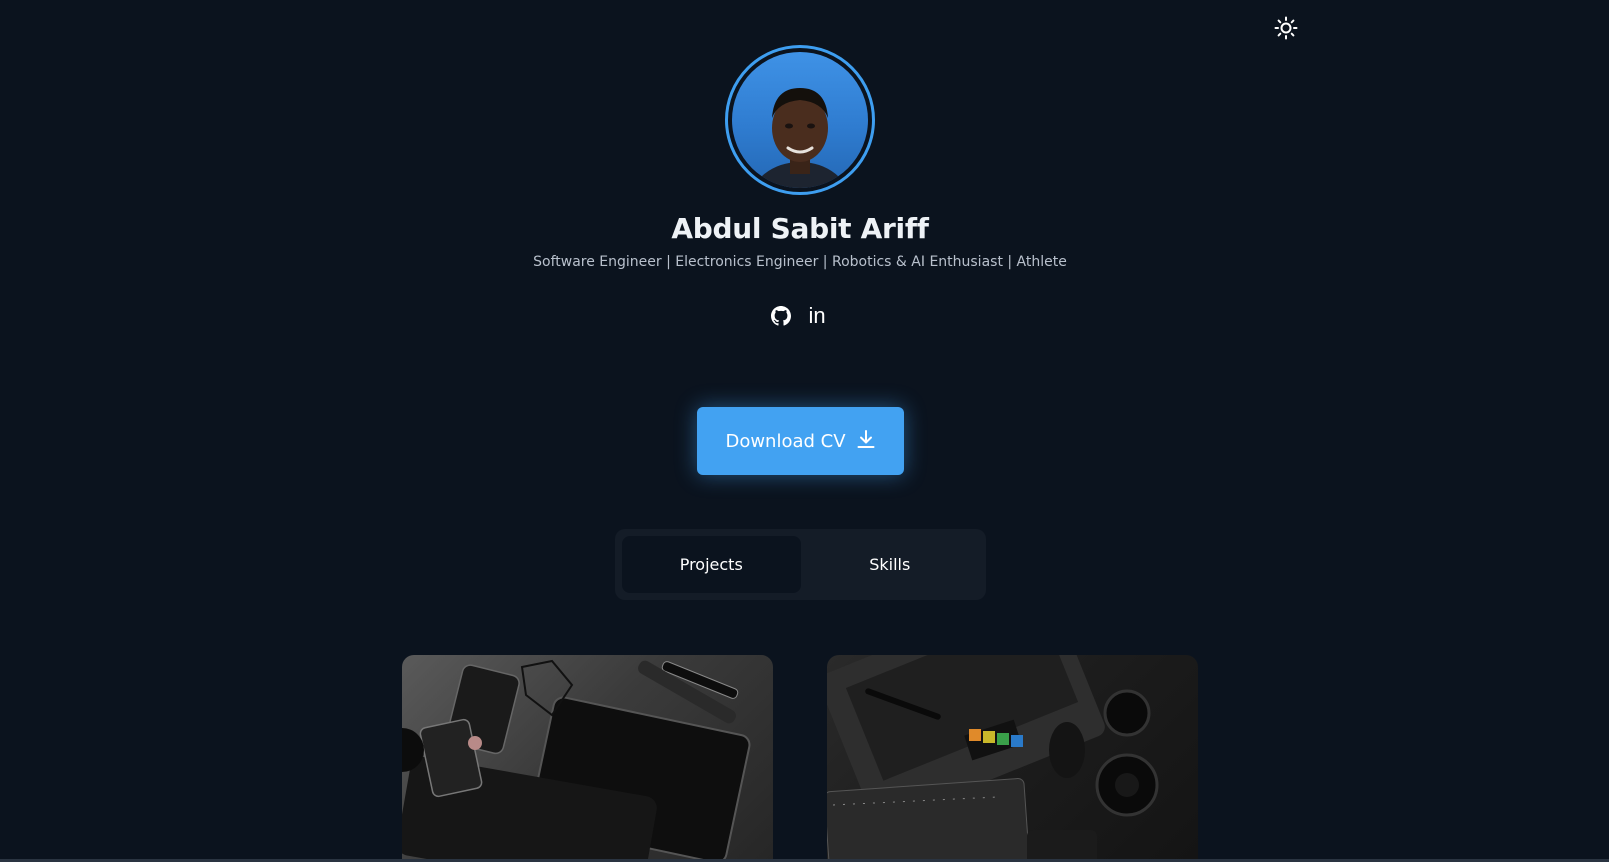  I want to click on download-cv-button: Download CV, so click(800, 441).